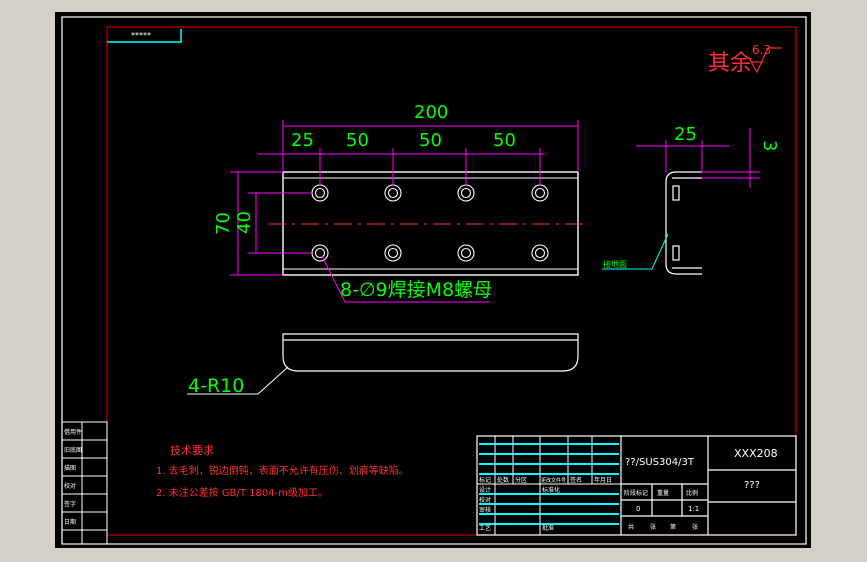  What do you see at coordinates (70, 522) in the screenshot?
I see `strip-label-6: 日期` at bounding box center [70, 522].